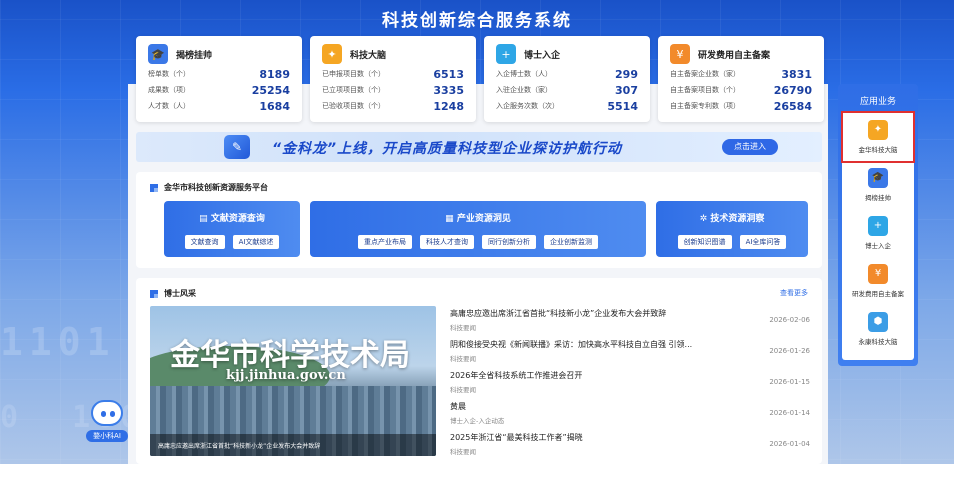 The image size is (954, 500). Describe the element at coordinates (789, 320) in the screenshot. I see `news-date: 2026-02-06` at that location.